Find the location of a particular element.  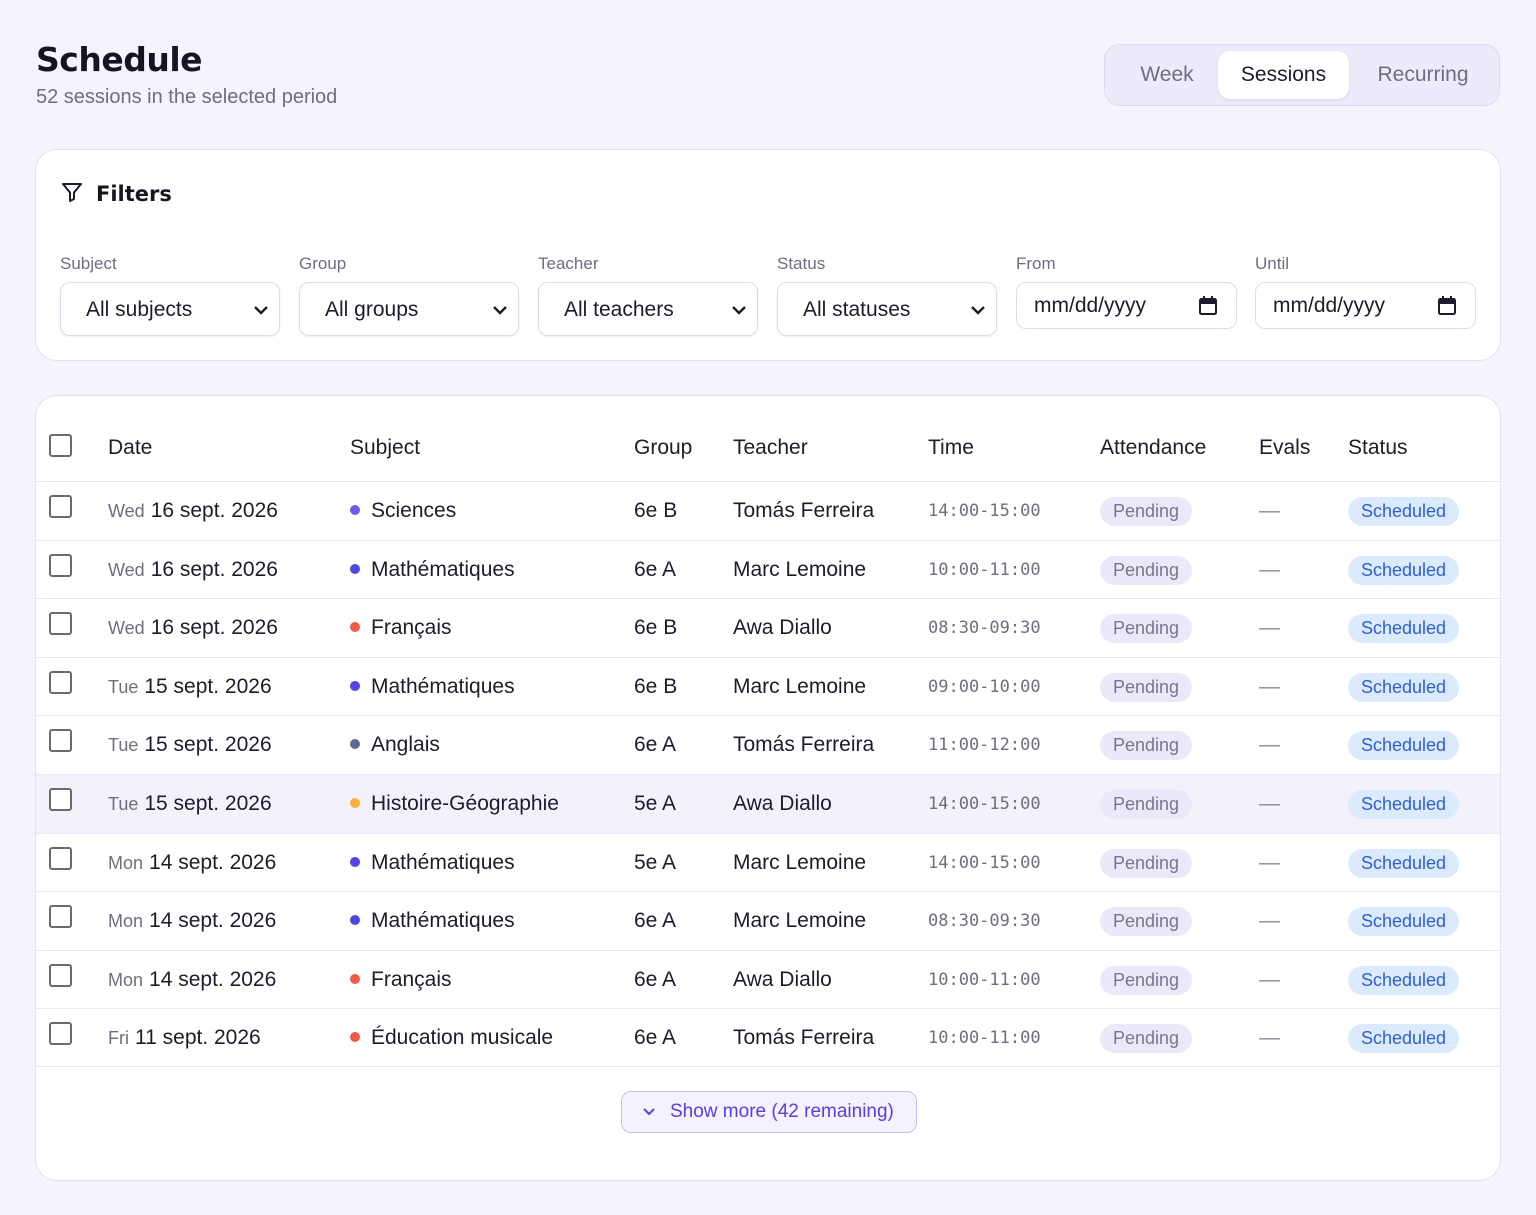

status-select: All statuses is located at coordinates (887, 309).